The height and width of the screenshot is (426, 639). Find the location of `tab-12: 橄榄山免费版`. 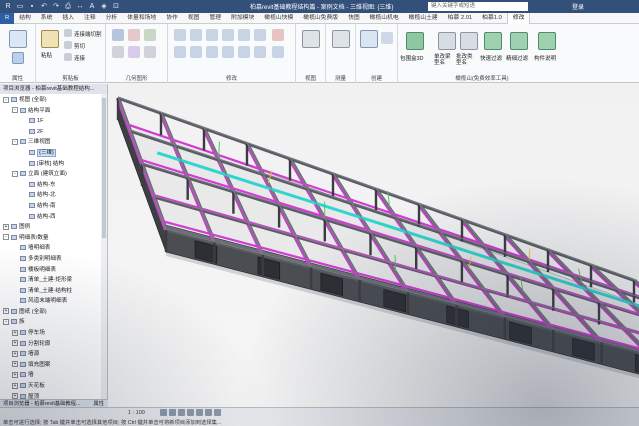

tab-12: 橄榄山免费版 is located at coordinates (320, 18).